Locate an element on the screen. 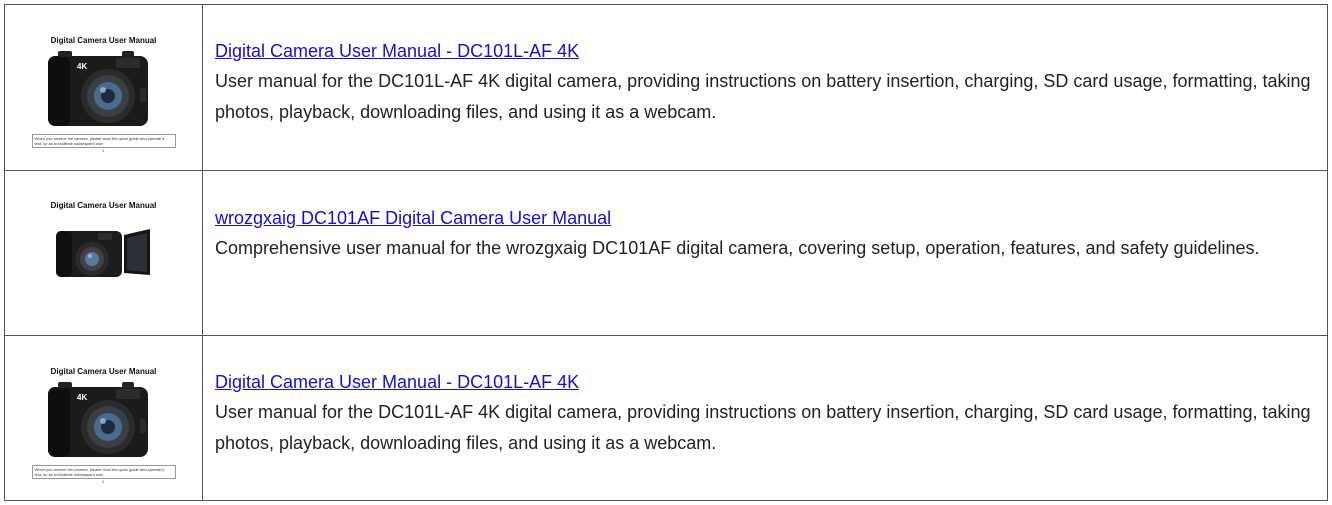 The image size is (1332, 505). manual-cover-thumbnail: Digital Camera User Manual is located at coordinates (103, 253).